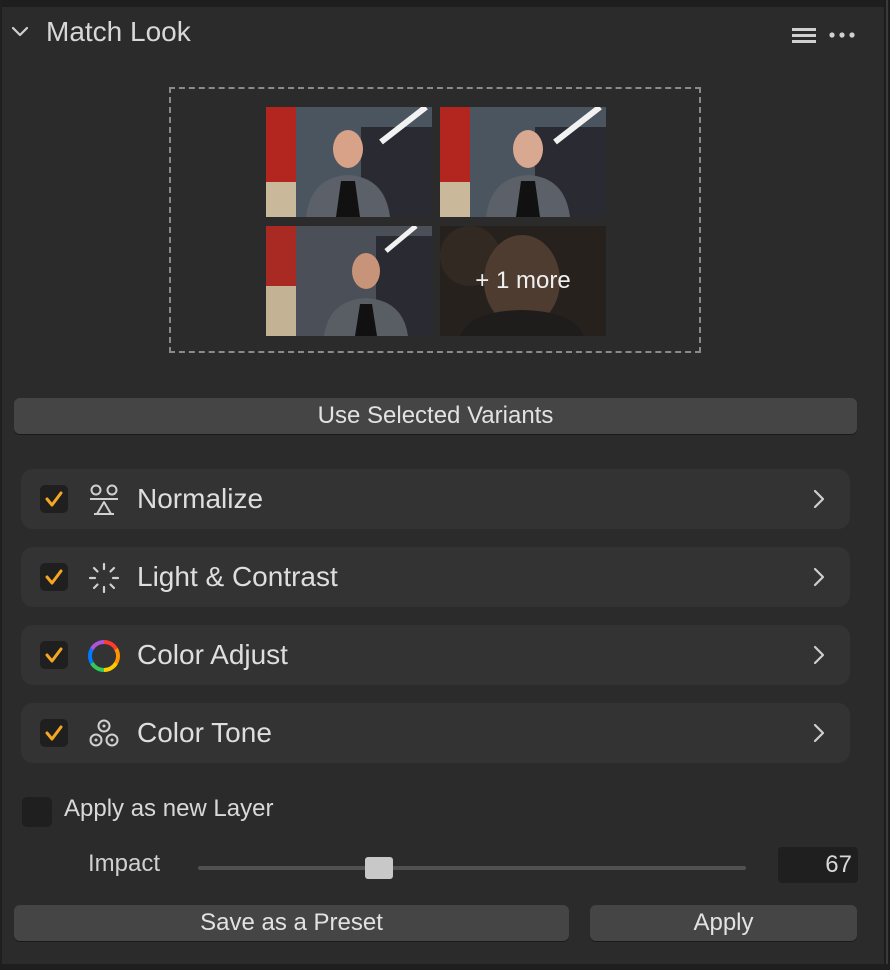  Describe the element at coordinates (445, 3) in the screenshot. I see `panel-top-border` at that location.